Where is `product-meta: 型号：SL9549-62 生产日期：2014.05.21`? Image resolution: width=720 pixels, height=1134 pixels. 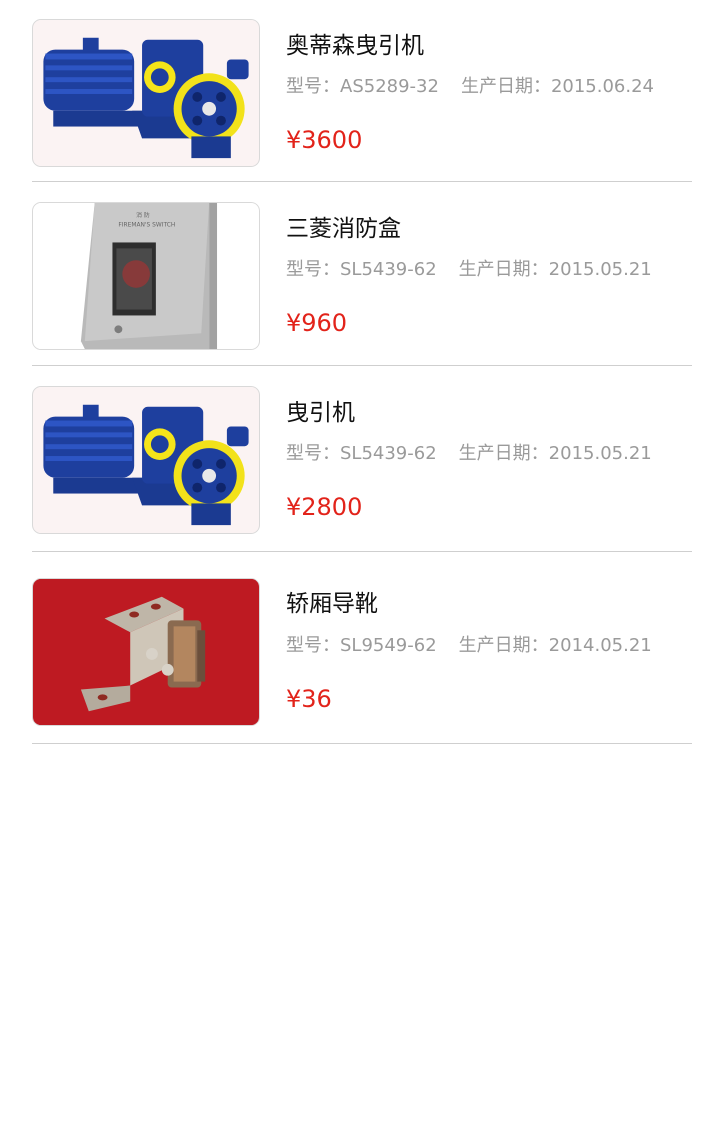
product-meta: 型号：SL9549-62 生产日期：2014.05.21 is located at coordinates (469, 644).